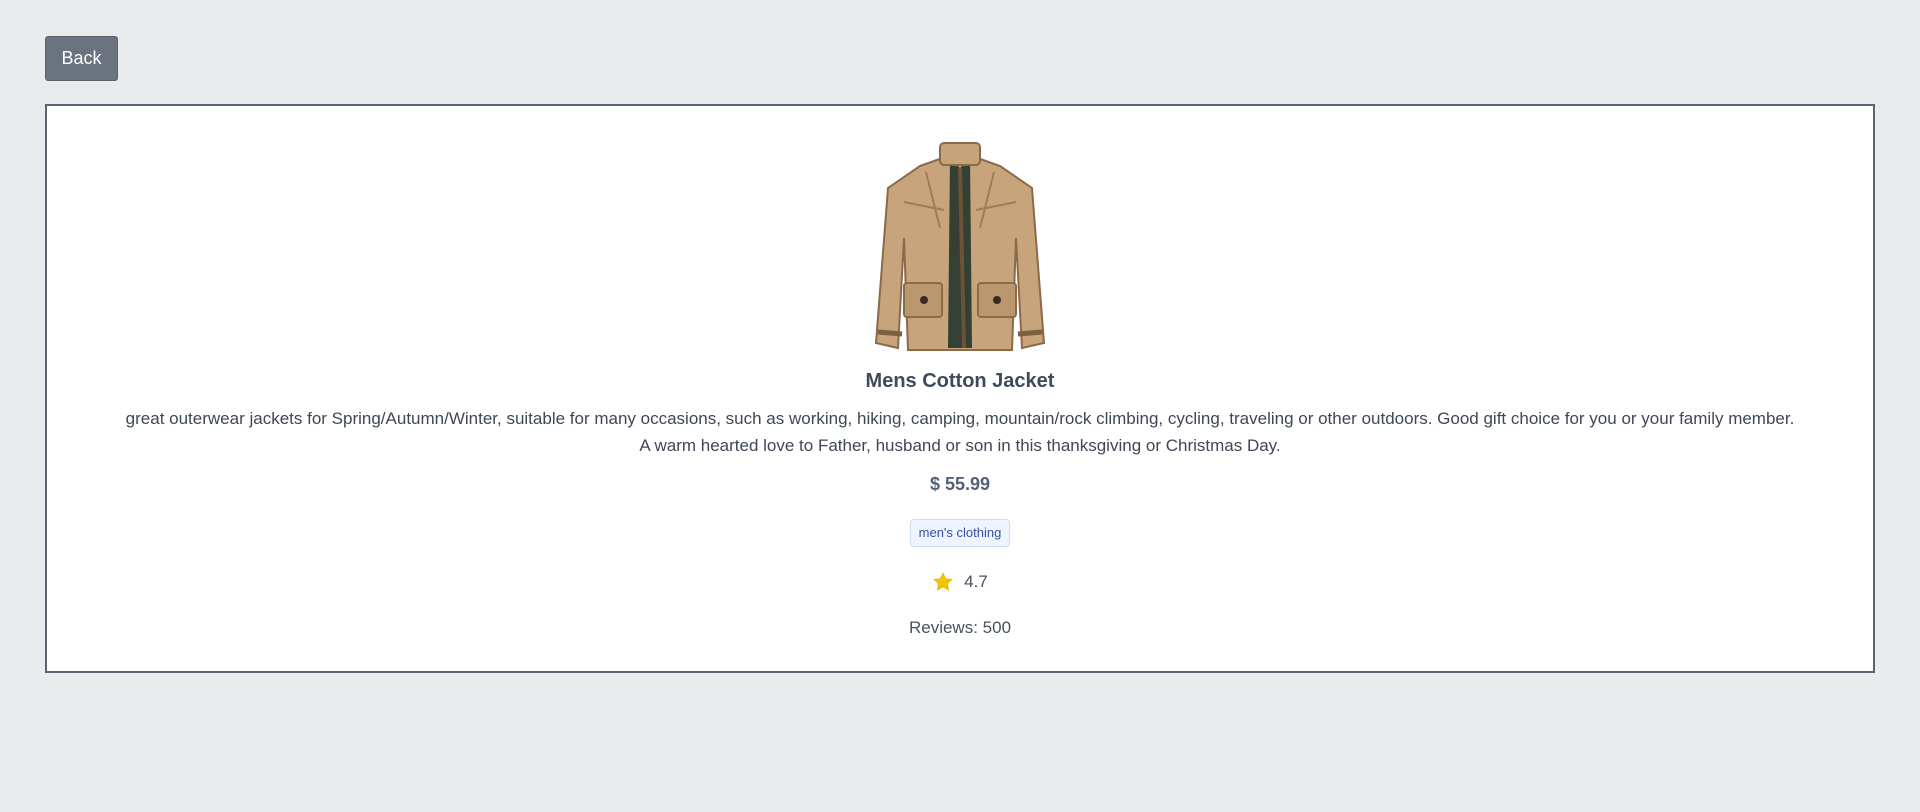 This screenshot has width=1920, height=812. I want to click on product-price: $ 55.99, so click(960, 484).